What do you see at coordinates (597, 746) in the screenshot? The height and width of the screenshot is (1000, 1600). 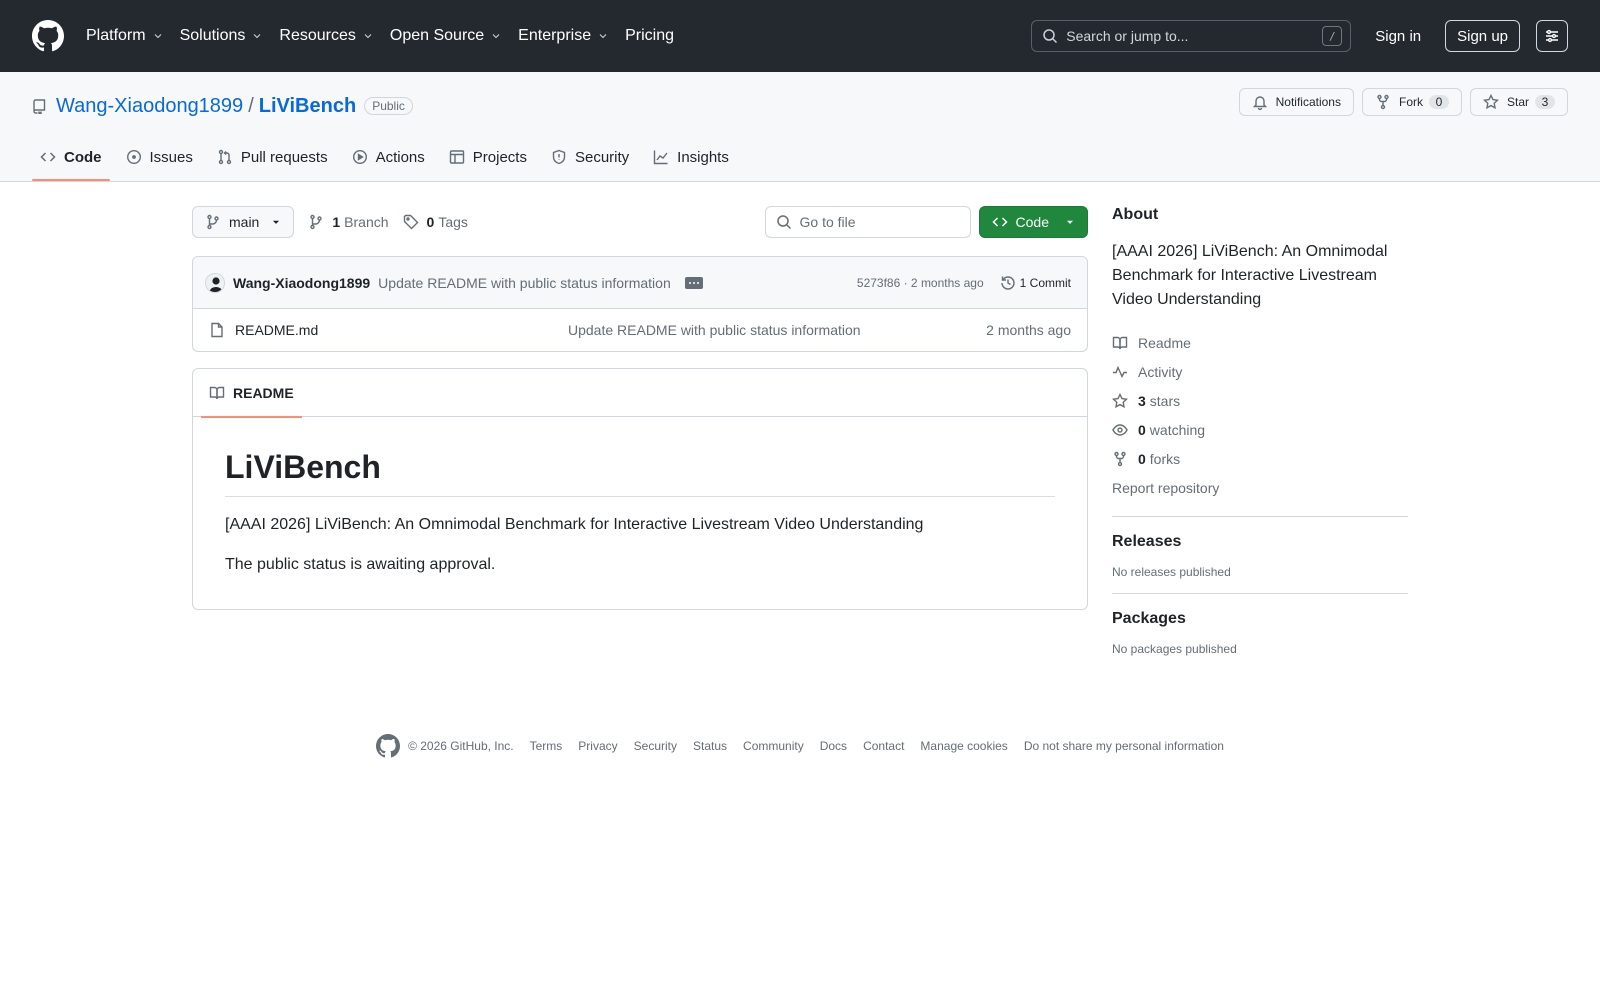 I see `footer-link-privacy: Privacy` at bounding box center [597, 746].